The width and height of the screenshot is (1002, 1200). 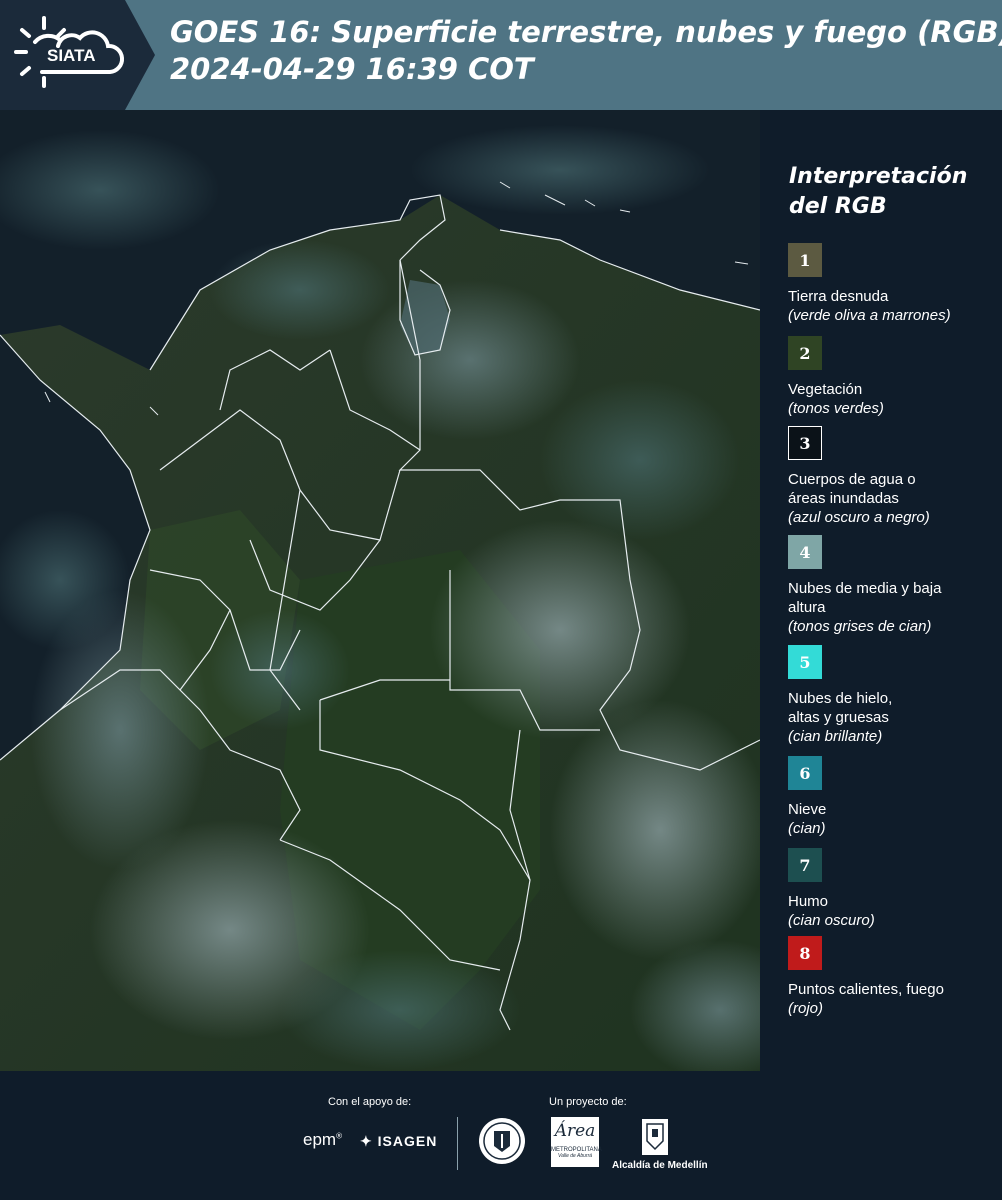 What do you see at coordinates (407, 1141) in the screenshot?
I see `isagen-logo-text: ISAGEN` at bounding box center [407, 1141].